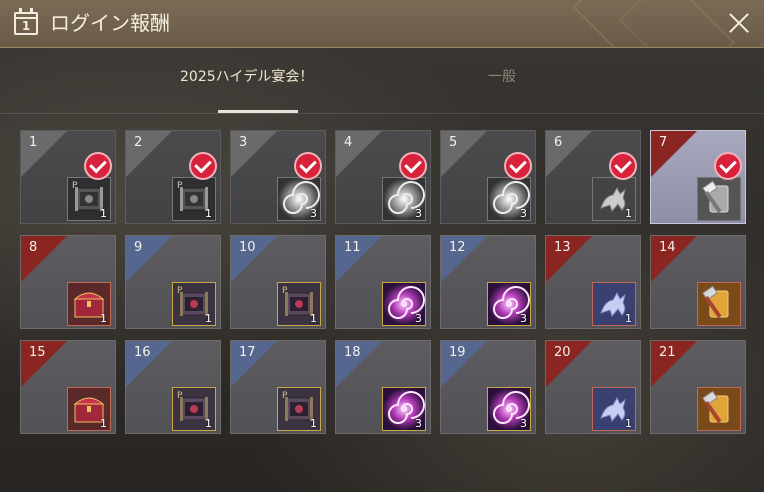  What do you see at coordinates (33, 247) in the screenshot?
I see `day-number: 8` at bounding box center [33, 247].